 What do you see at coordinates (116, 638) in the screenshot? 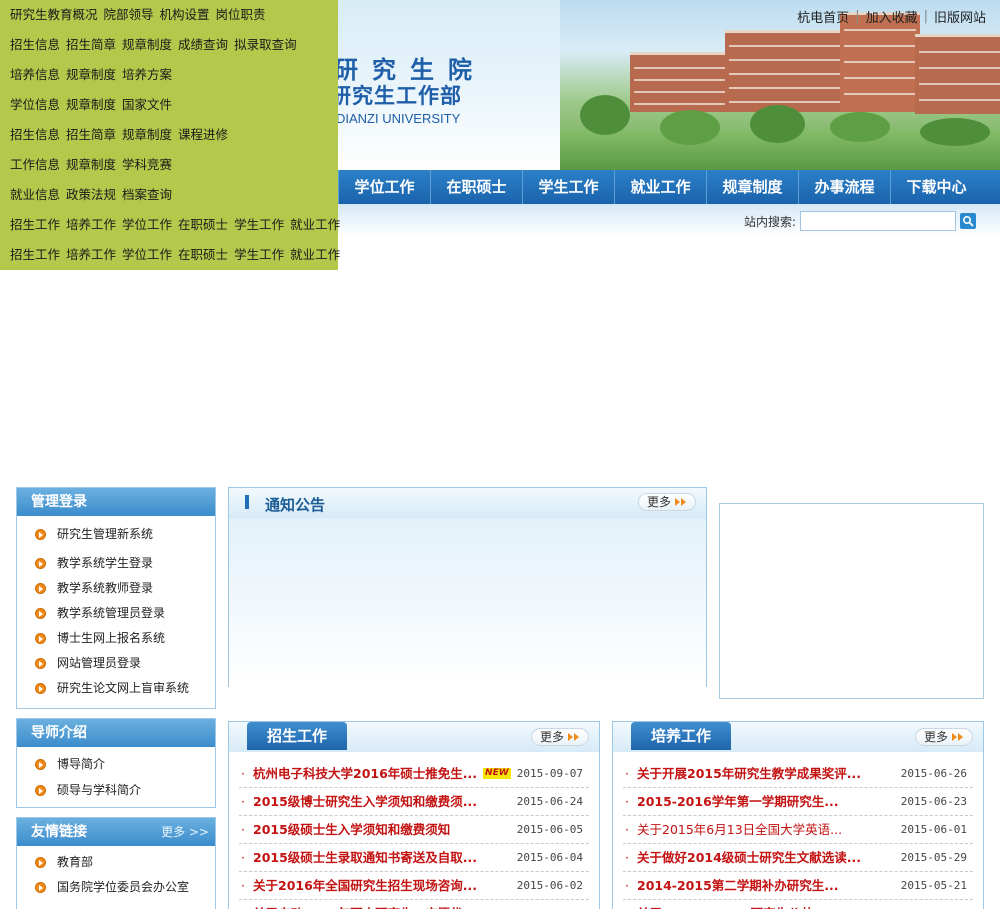
I see `list-item: 博士生网上报名系统` at bounding box center [116, 638].